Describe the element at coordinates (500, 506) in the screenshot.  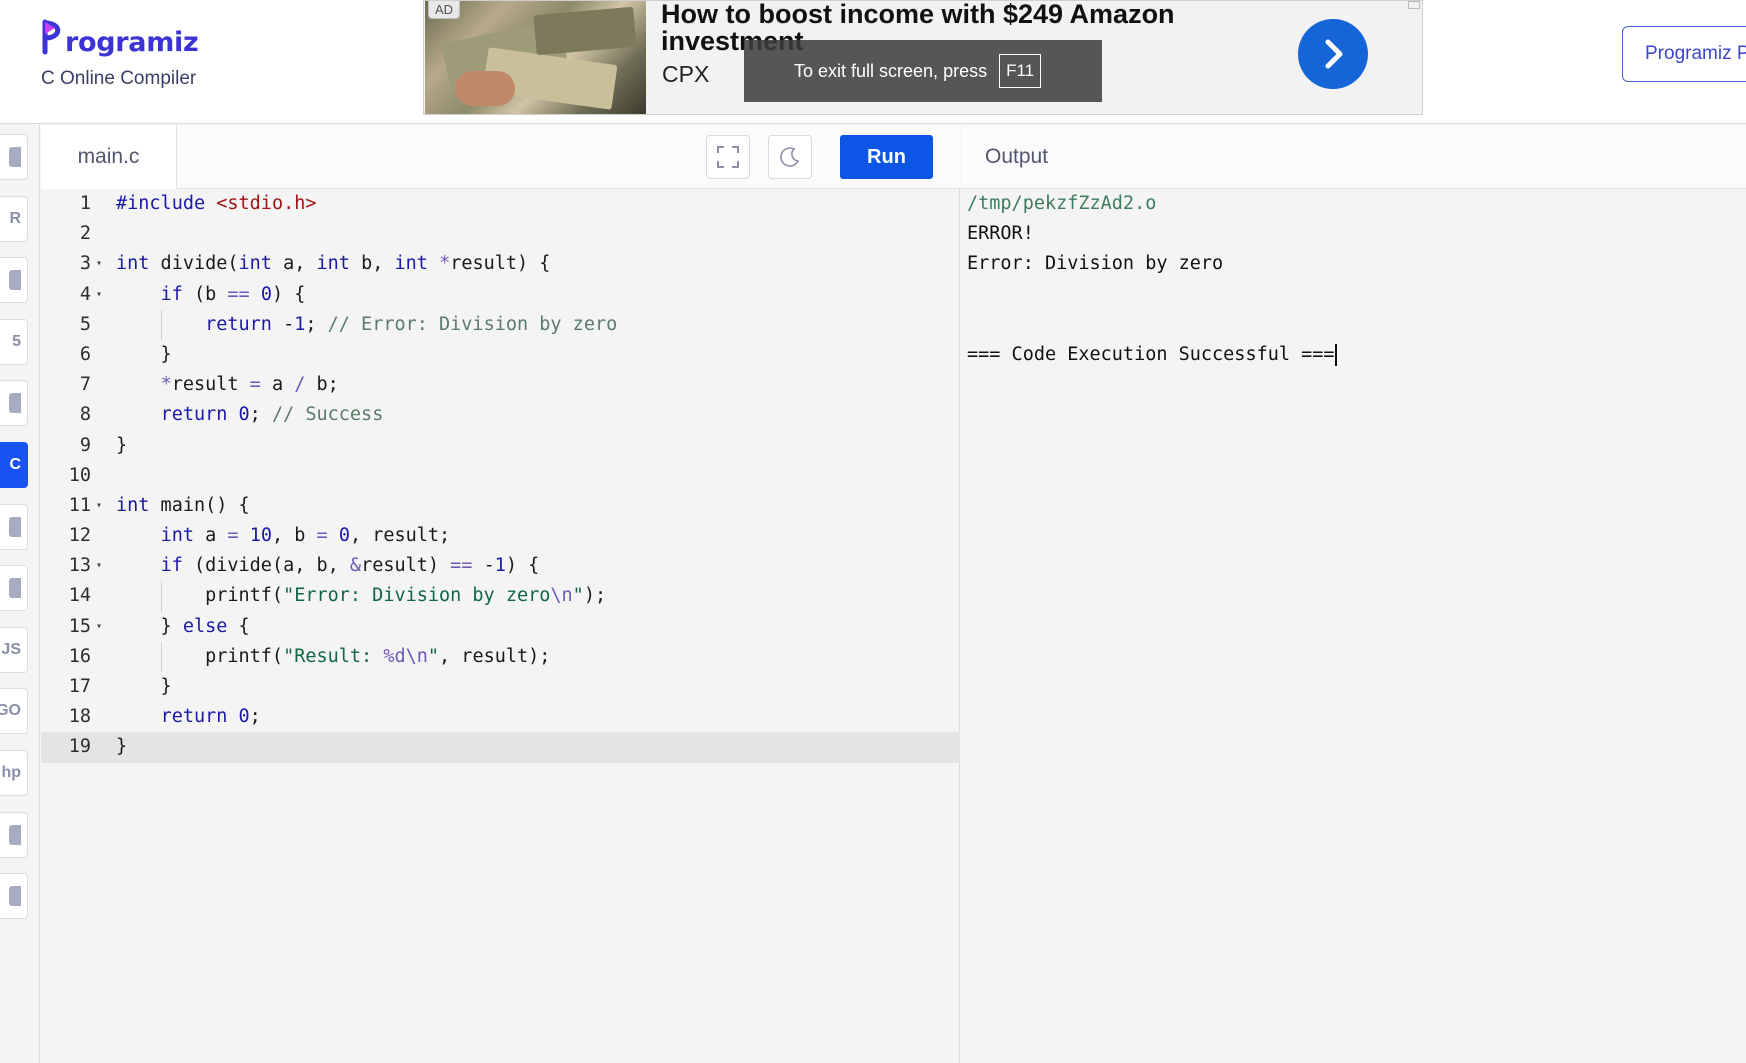
I see `code-line: 11 ▾ int main() {` at that location.